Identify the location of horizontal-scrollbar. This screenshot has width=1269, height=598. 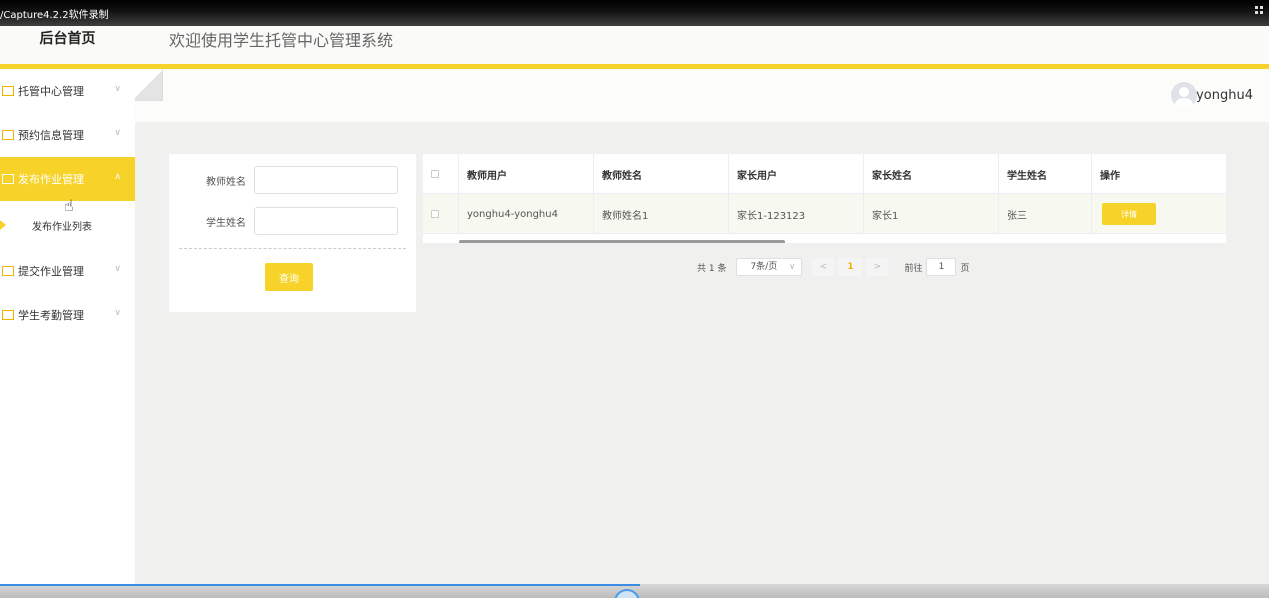
(622, 241).